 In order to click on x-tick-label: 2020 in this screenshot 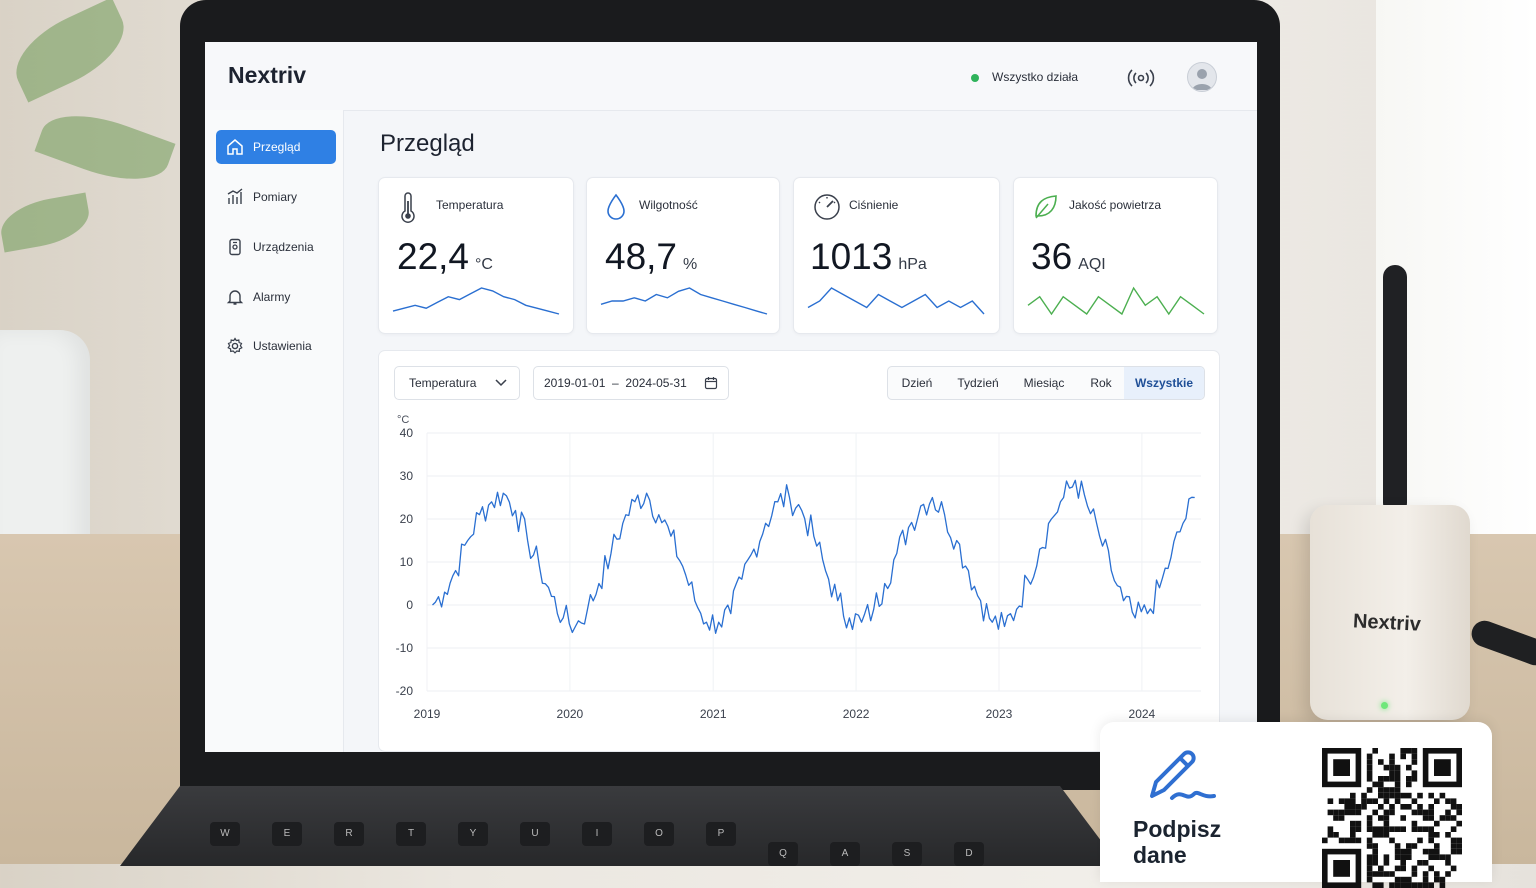, I will do `click(570, 714)`.